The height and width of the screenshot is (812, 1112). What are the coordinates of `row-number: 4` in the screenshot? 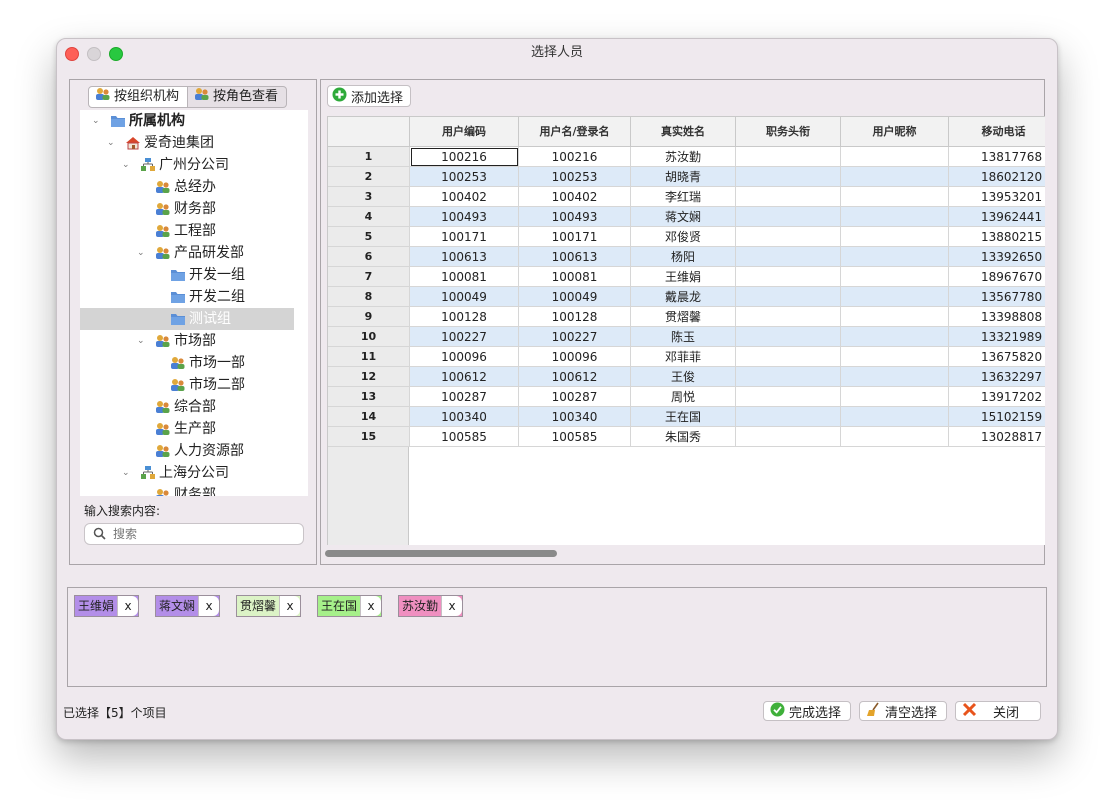 It's located at (369, 217).